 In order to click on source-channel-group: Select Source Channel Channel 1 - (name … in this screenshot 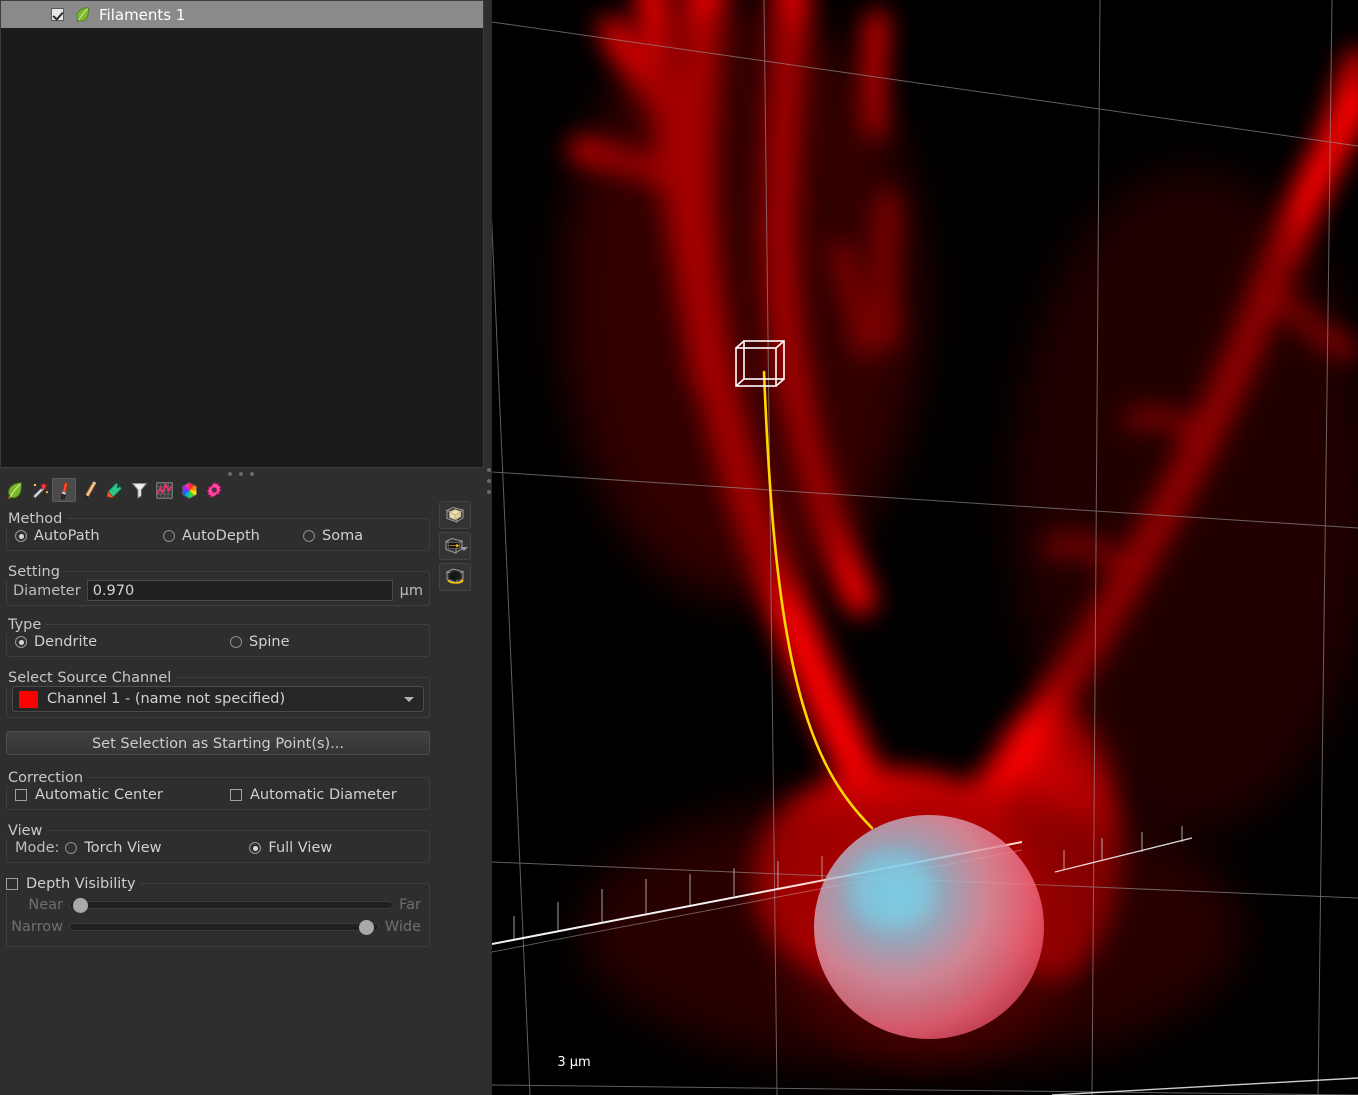, I will do `click(218, 692)`.